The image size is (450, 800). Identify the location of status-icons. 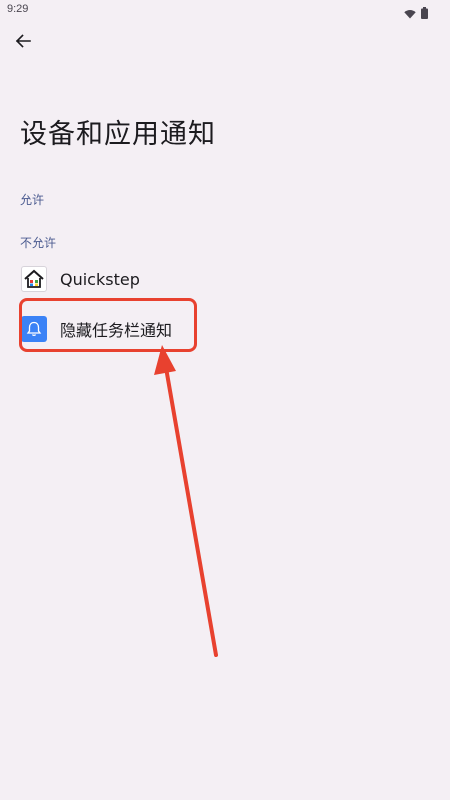
(416, 13).